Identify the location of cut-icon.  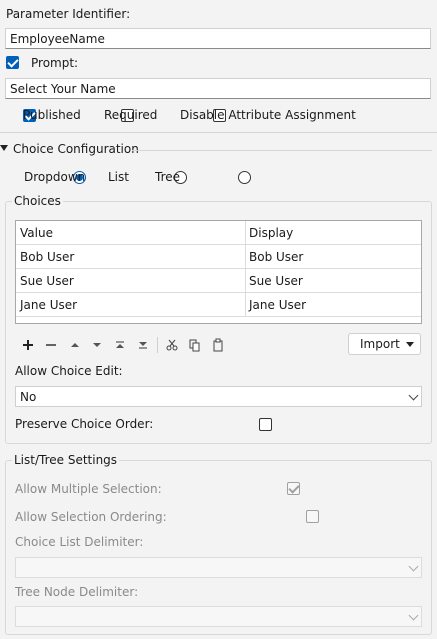
(172, 345).